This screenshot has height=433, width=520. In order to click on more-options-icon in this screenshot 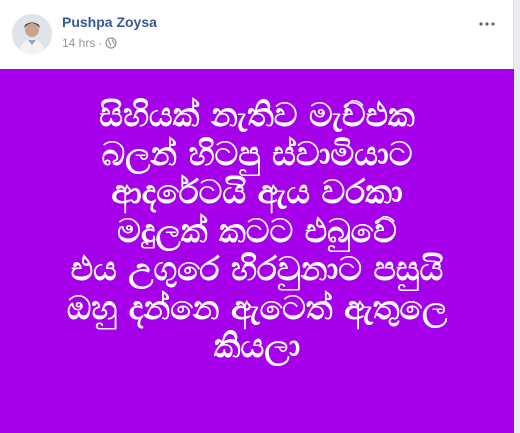, I will do `click(487, 24)`.